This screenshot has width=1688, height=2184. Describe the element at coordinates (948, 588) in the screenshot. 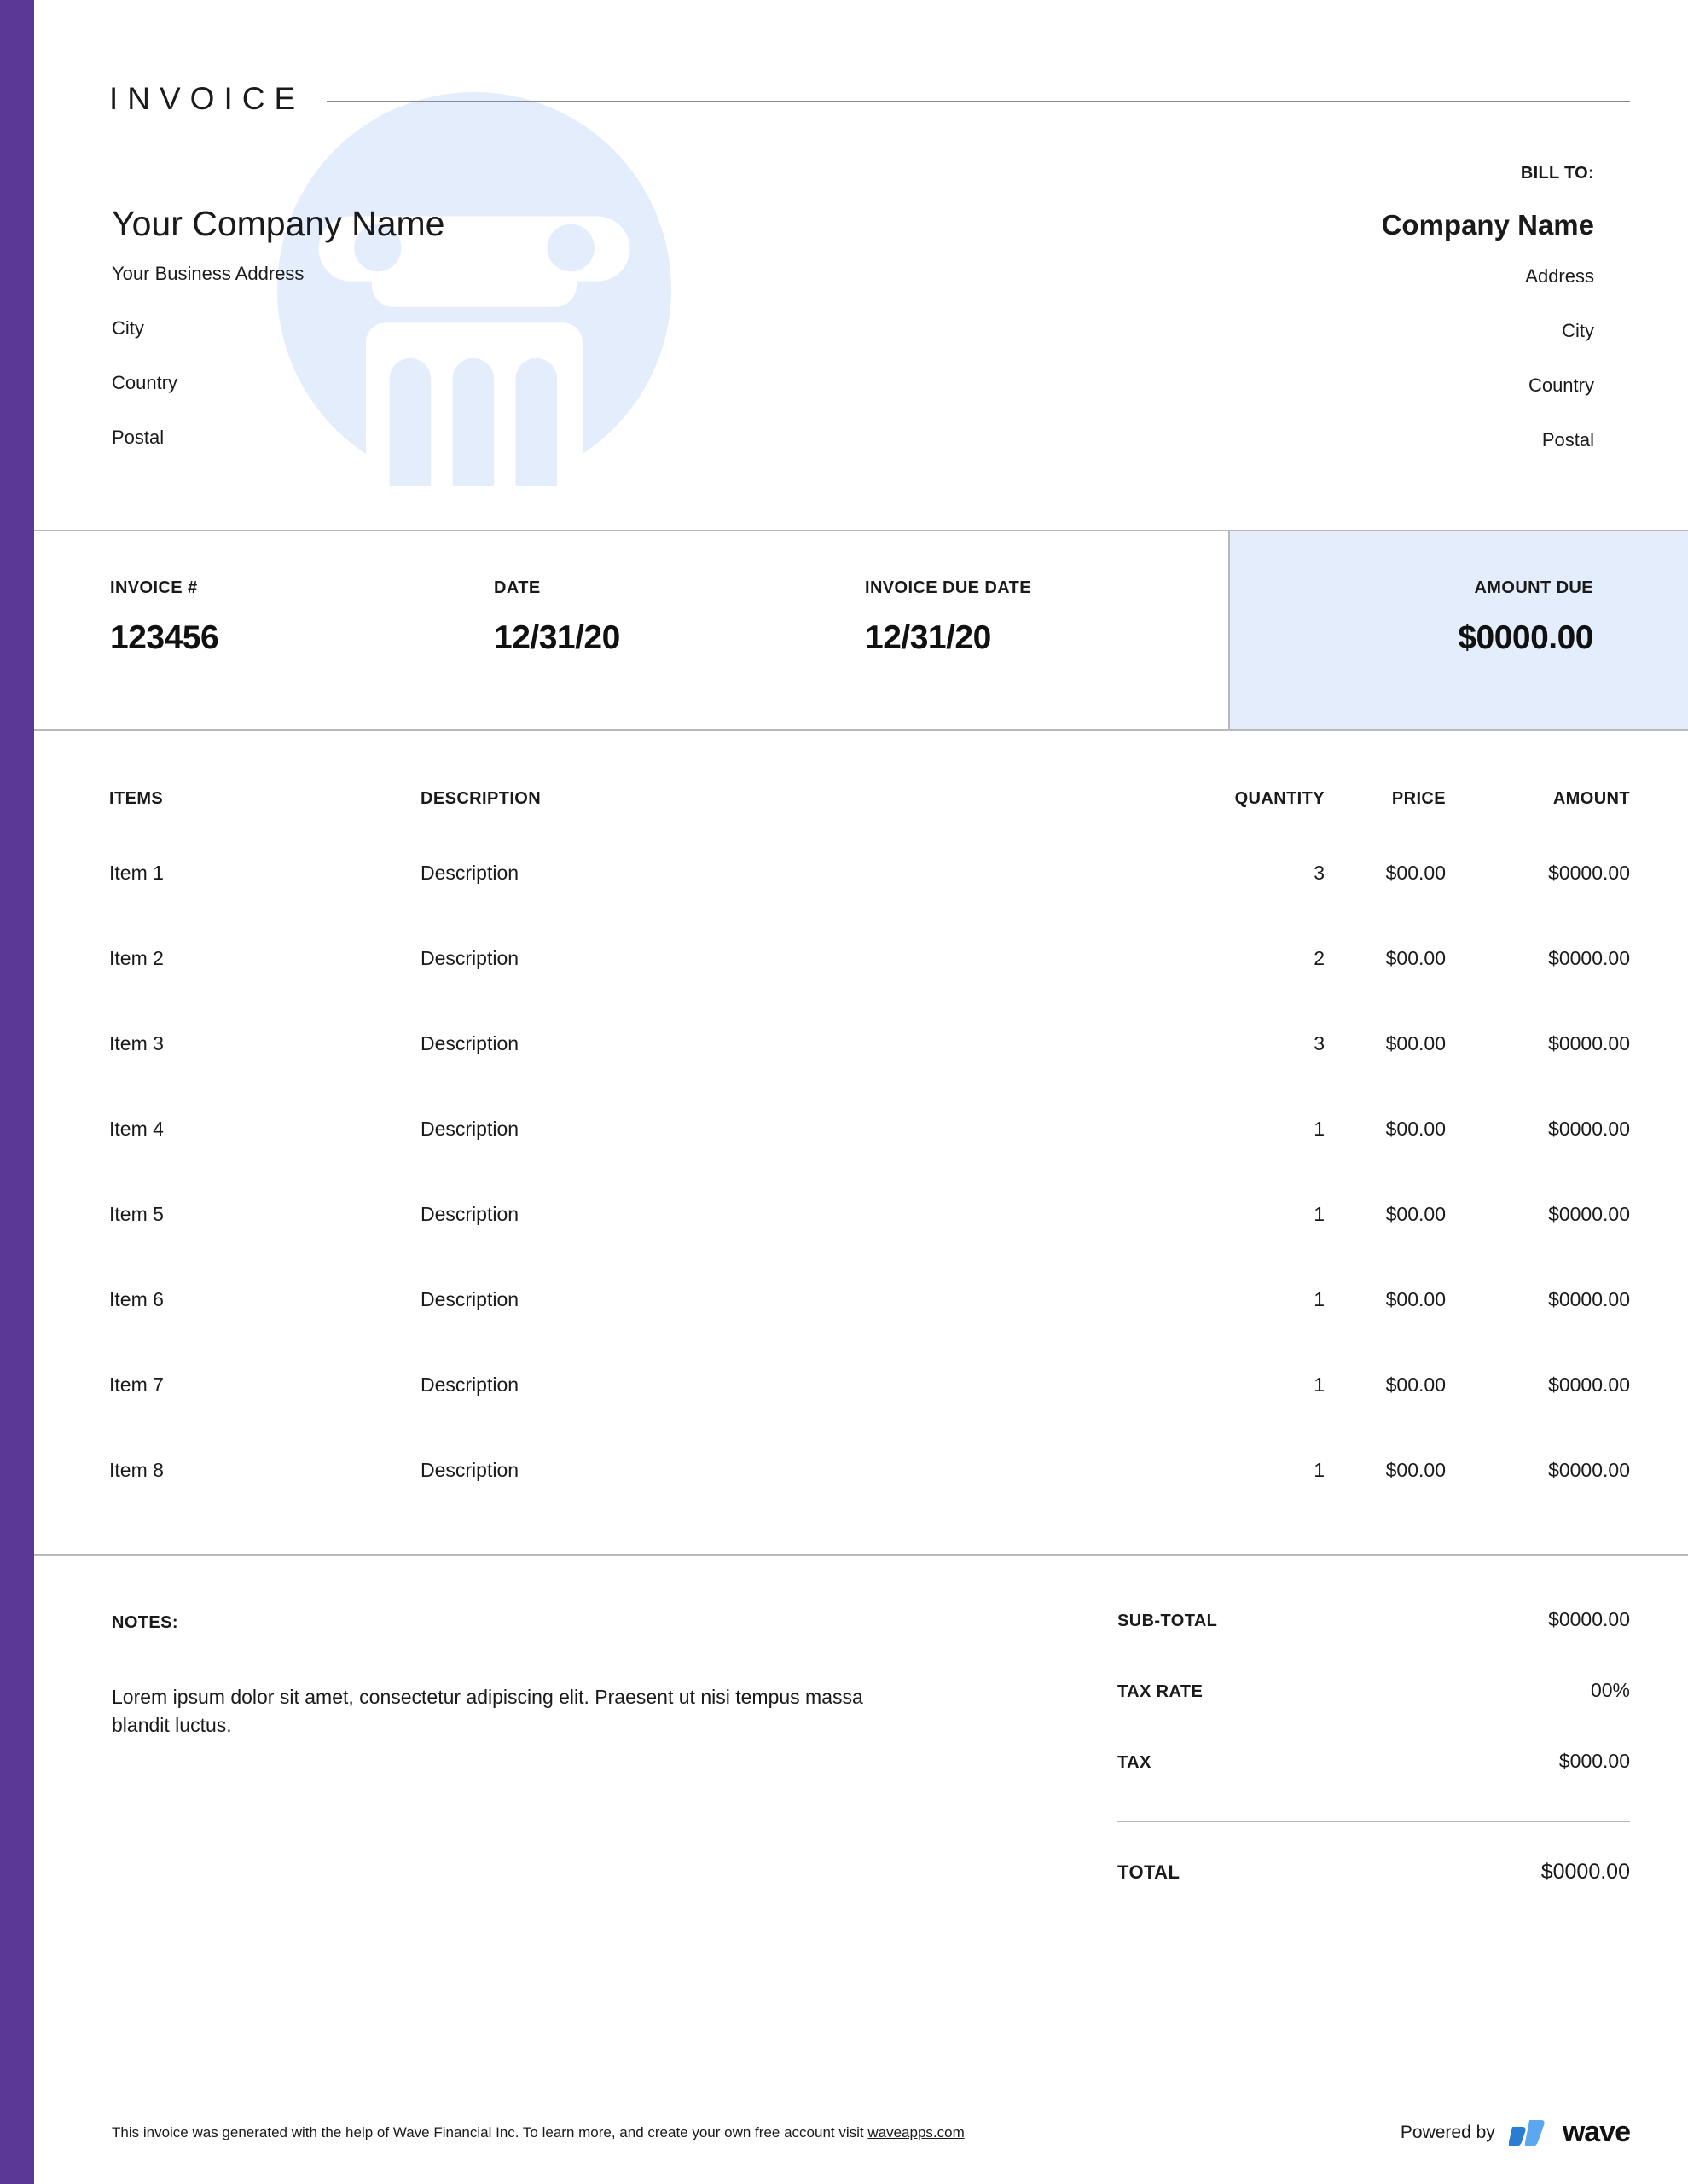

I see `invoice-due-date-label: INVOICE DUE DATE` at that location.